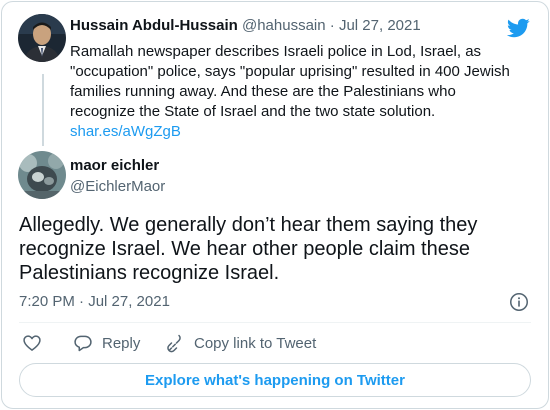 The image size is (550, 410). Describe the element at coordinates (42, 38) in the screenshot. I see `quoted-author-avatar` at that location.